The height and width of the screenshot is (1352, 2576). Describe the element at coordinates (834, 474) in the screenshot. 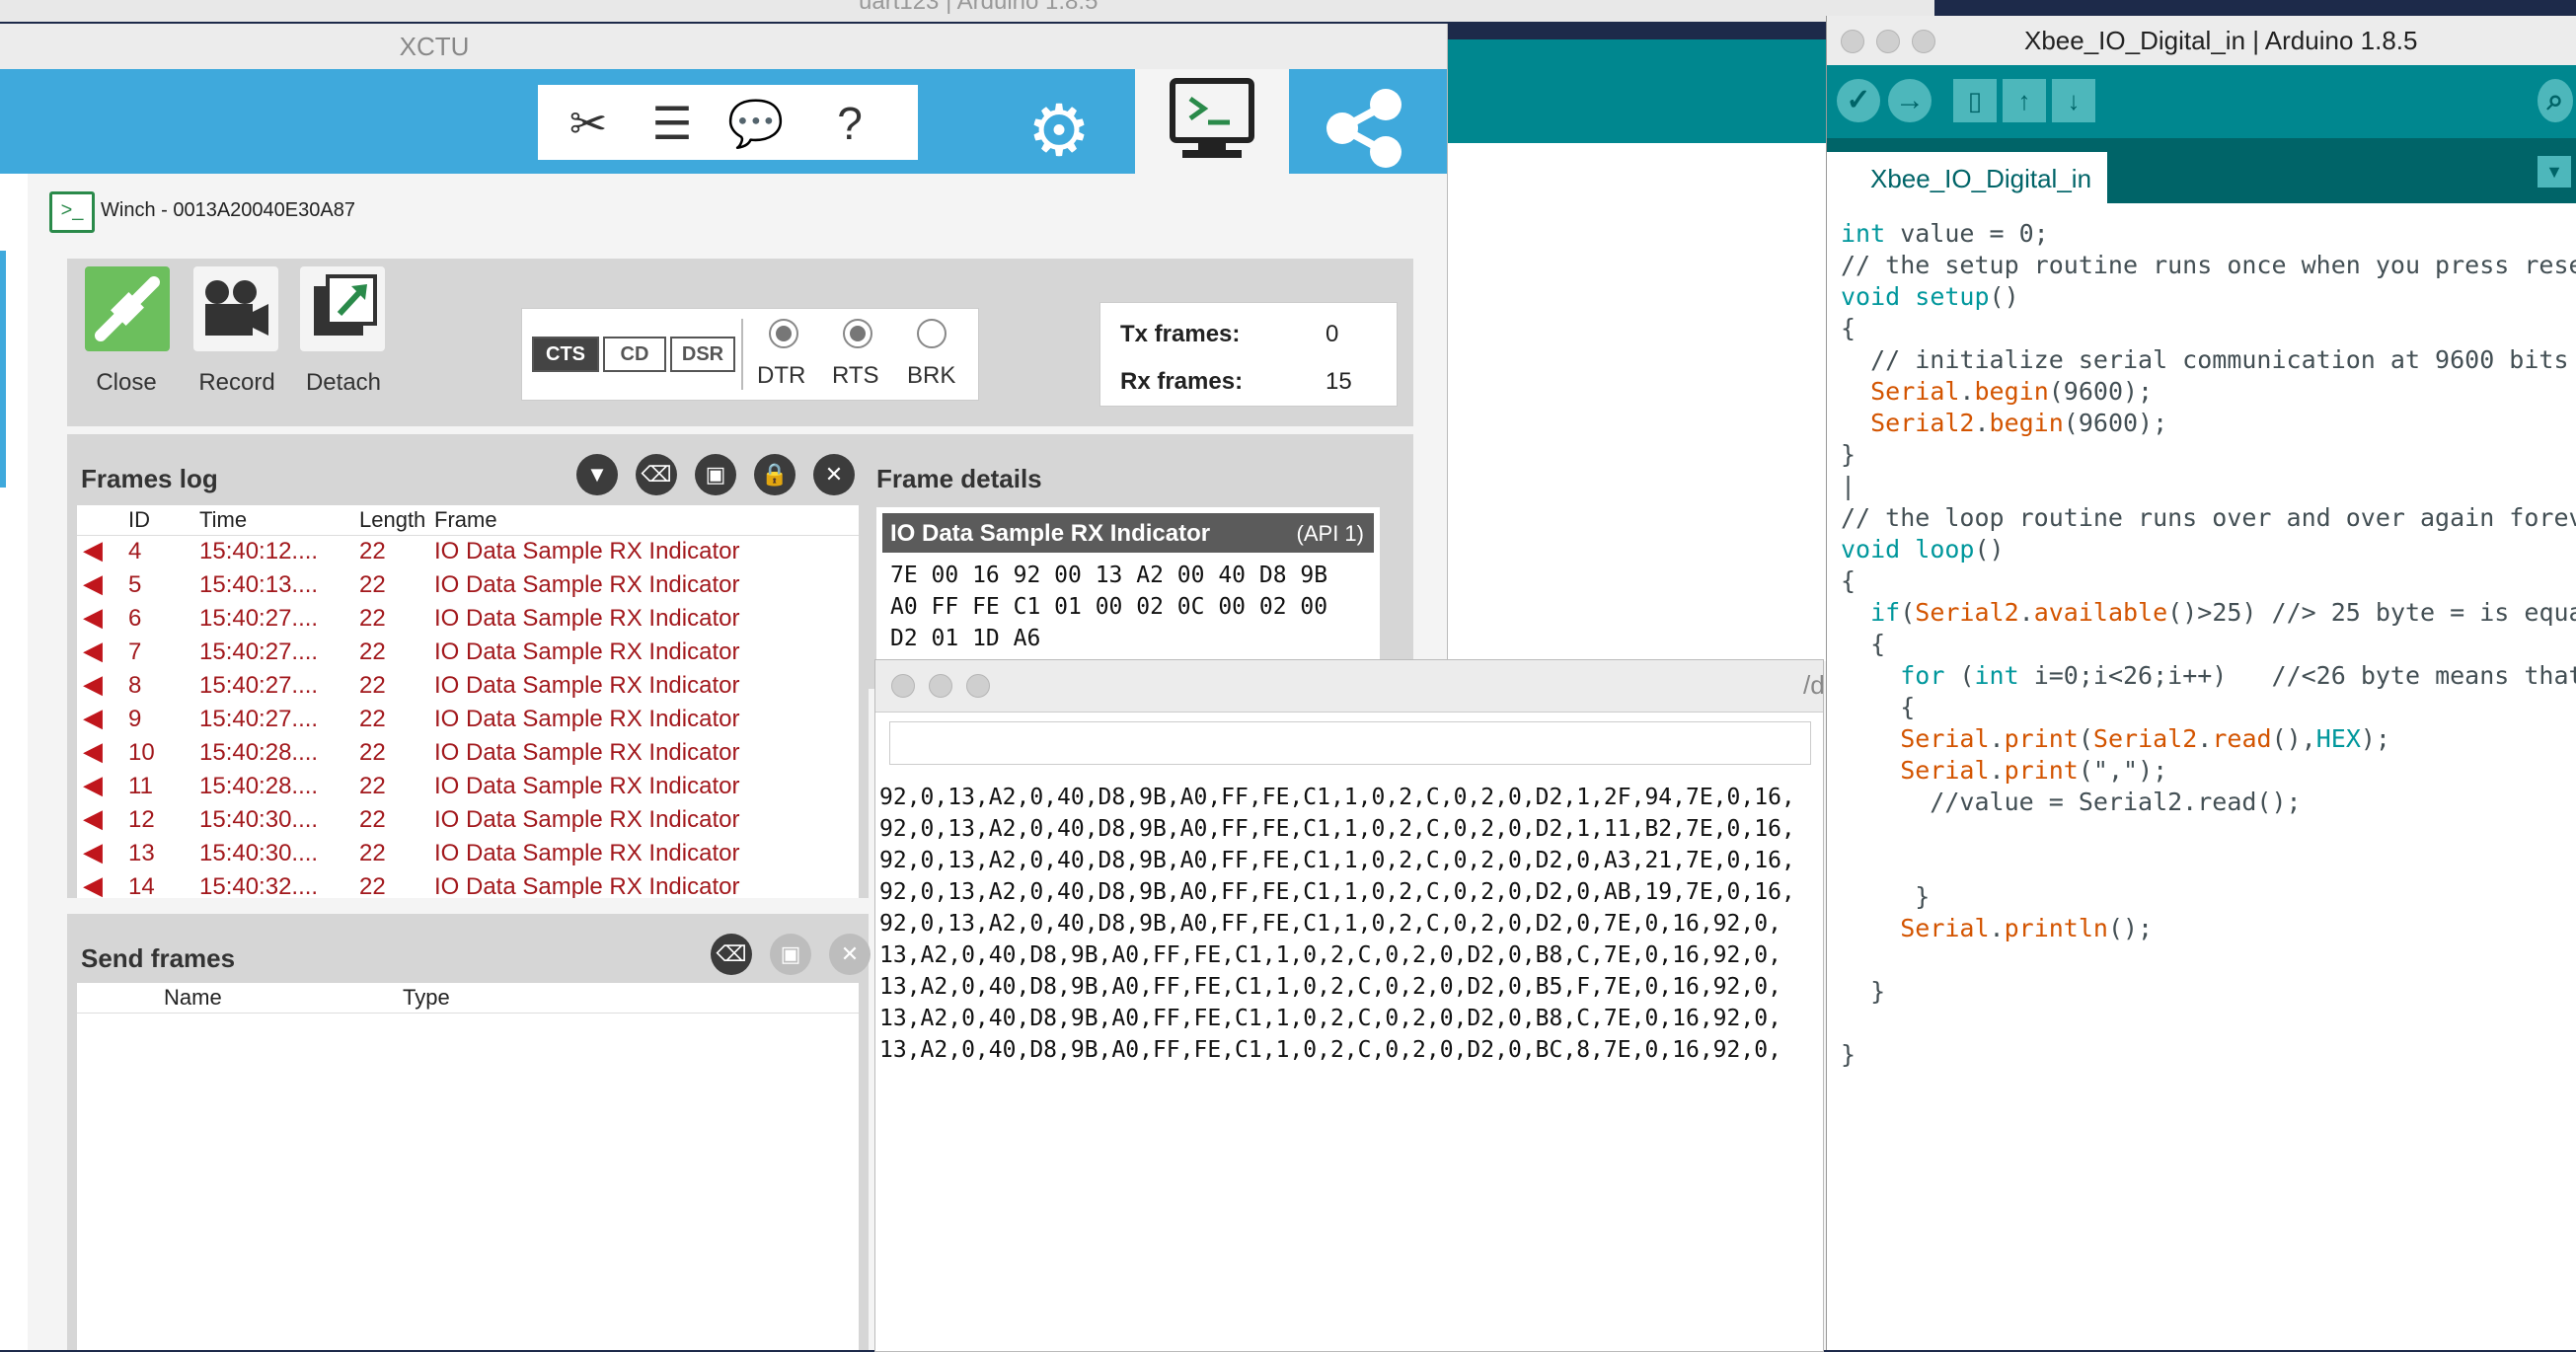

I see `close-log-icon: ✕` at that location.